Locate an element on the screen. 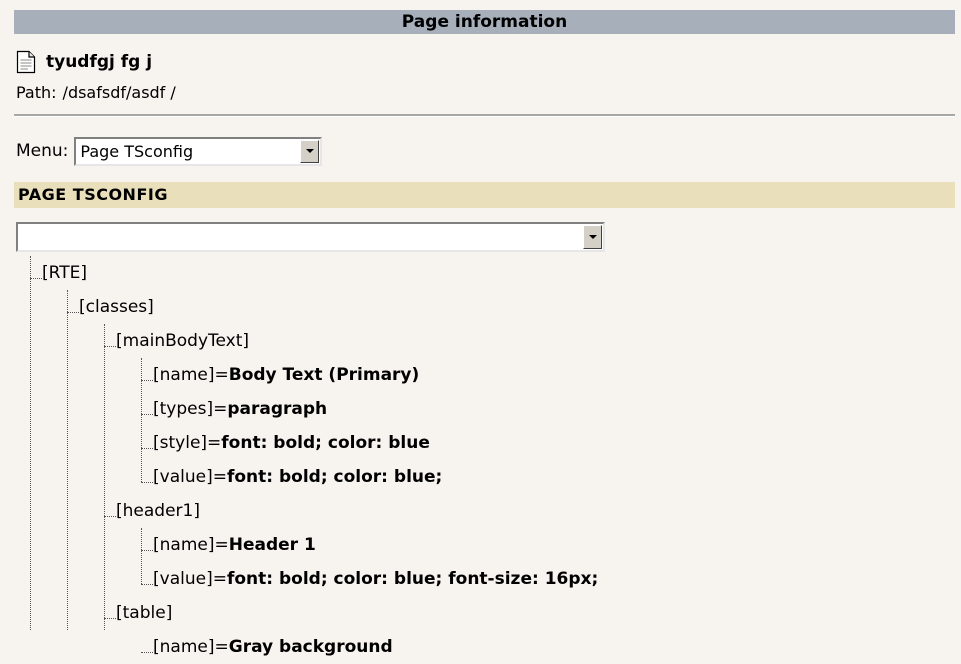 The height and width of the screenshot is (664, 961). tree-node-key: [classes] is located at coordinates (116, 307).